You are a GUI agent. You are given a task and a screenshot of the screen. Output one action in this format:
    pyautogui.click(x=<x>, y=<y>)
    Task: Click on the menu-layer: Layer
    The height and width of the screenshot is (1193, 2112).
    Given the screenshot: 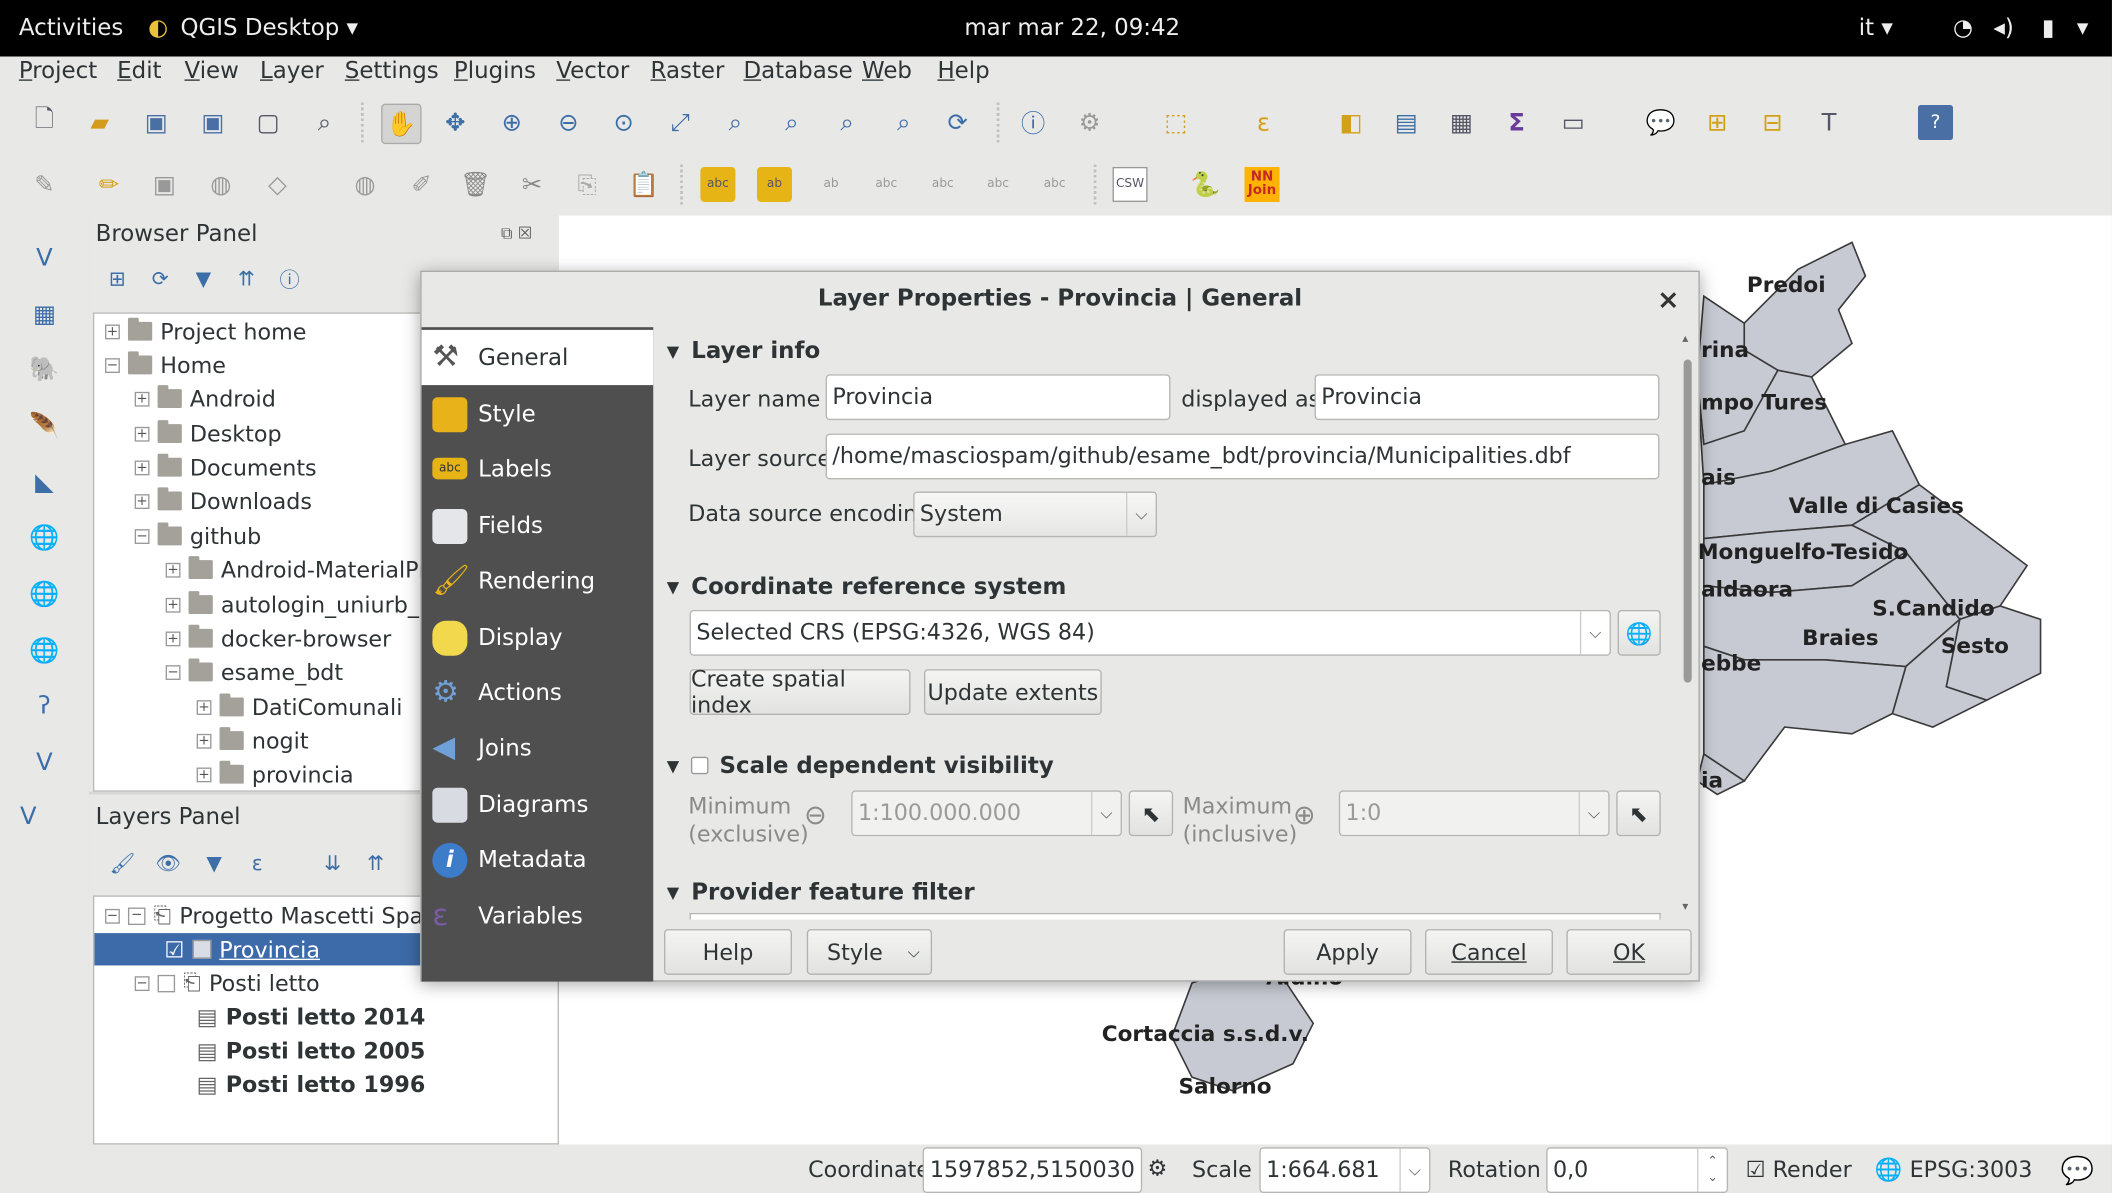 What is the action you would take?
    pyautogui.click(x=292, y=71)
    